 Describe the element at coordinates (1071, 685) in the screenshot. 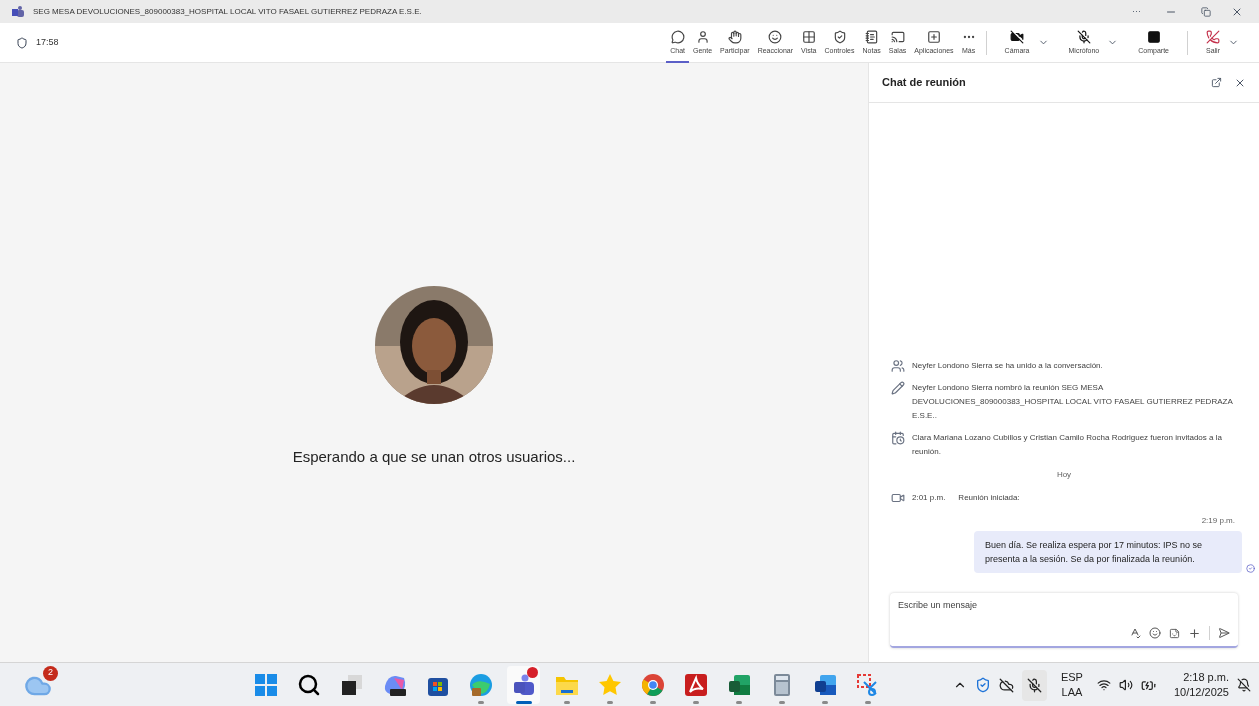

I see `language-indicator: ESP LAA` at that location.